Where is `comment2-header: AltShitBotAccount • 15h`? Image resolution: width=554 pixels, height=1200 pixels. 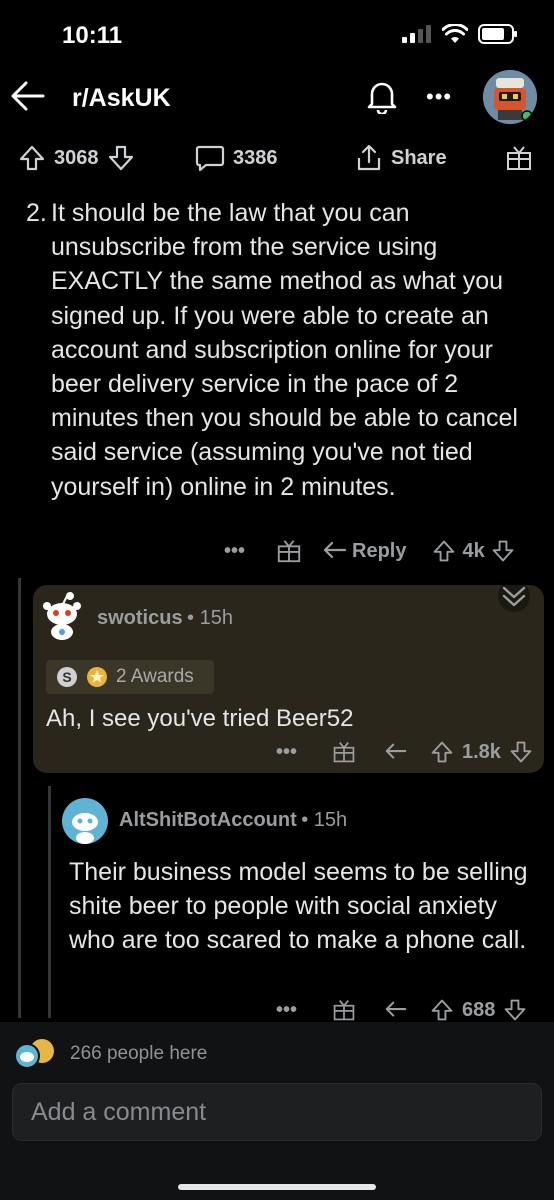 comment2-header: AltShitBotAccount • 15h is located at coordinates (233, 820).